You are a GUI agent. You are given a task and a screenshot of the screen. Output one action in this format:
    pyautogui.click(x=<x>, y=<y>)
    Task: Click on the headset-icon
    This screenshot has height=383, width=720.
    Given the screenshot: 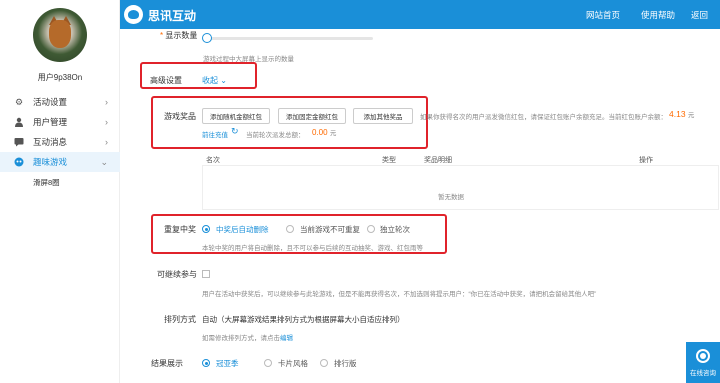 What is the action you would take?
    pyautogui.click(x=703, y=355)
    